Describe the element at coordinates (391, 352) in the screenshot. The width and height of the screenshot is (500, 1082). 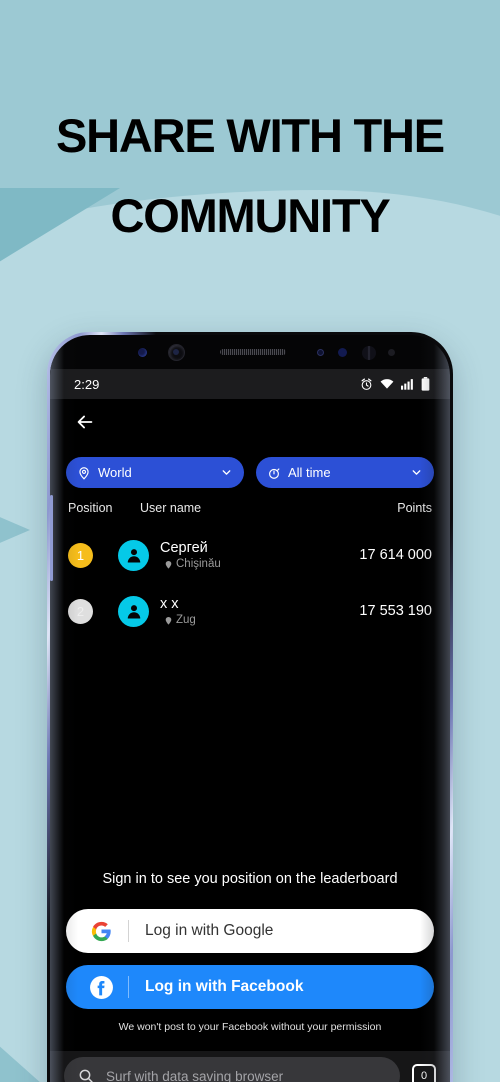
I see `sensor-tiny-icon` at that location.